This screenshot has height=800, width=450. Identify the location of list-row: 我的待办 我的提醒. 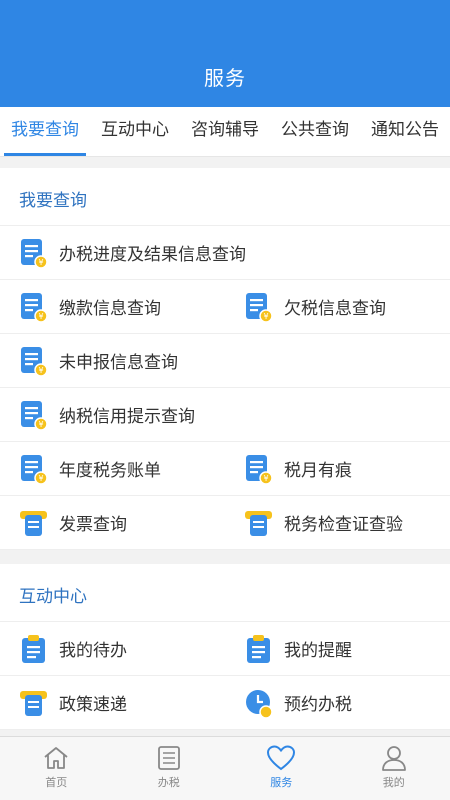
(225, 649).